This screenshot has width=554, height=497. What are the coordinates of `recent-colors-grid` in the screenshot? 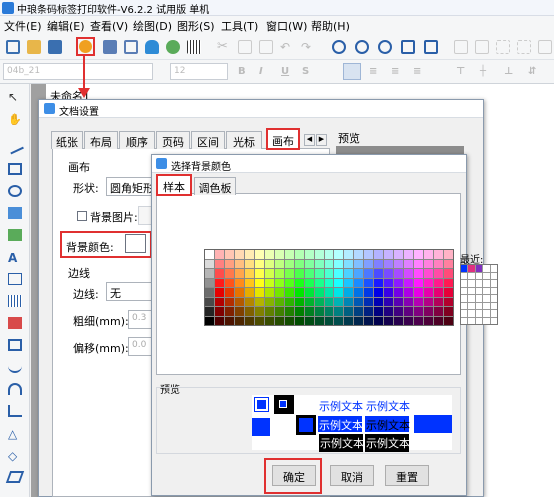 It's located at (479, 294).